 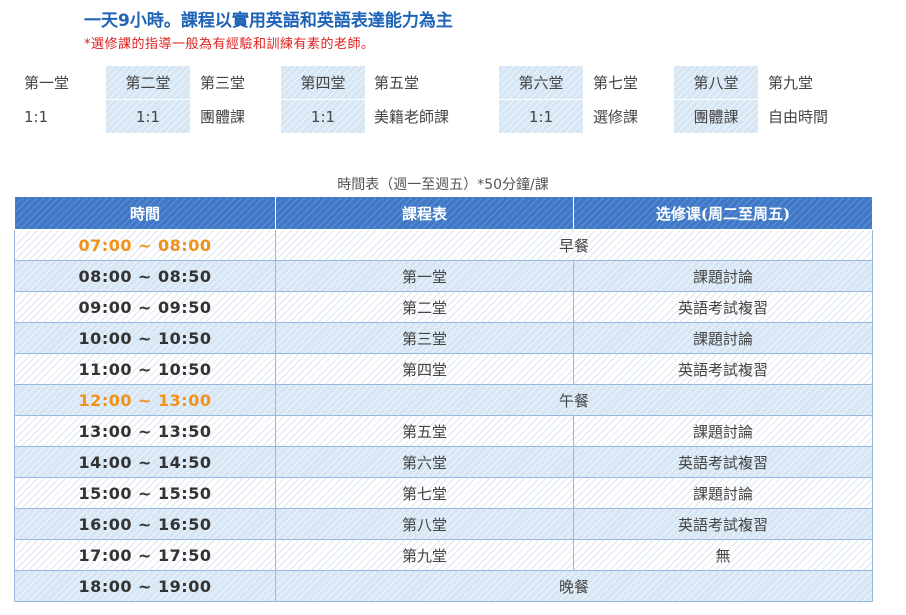 I want to click on time-cell: 15:00 ~ 15:50, so click(x=145, y=493).